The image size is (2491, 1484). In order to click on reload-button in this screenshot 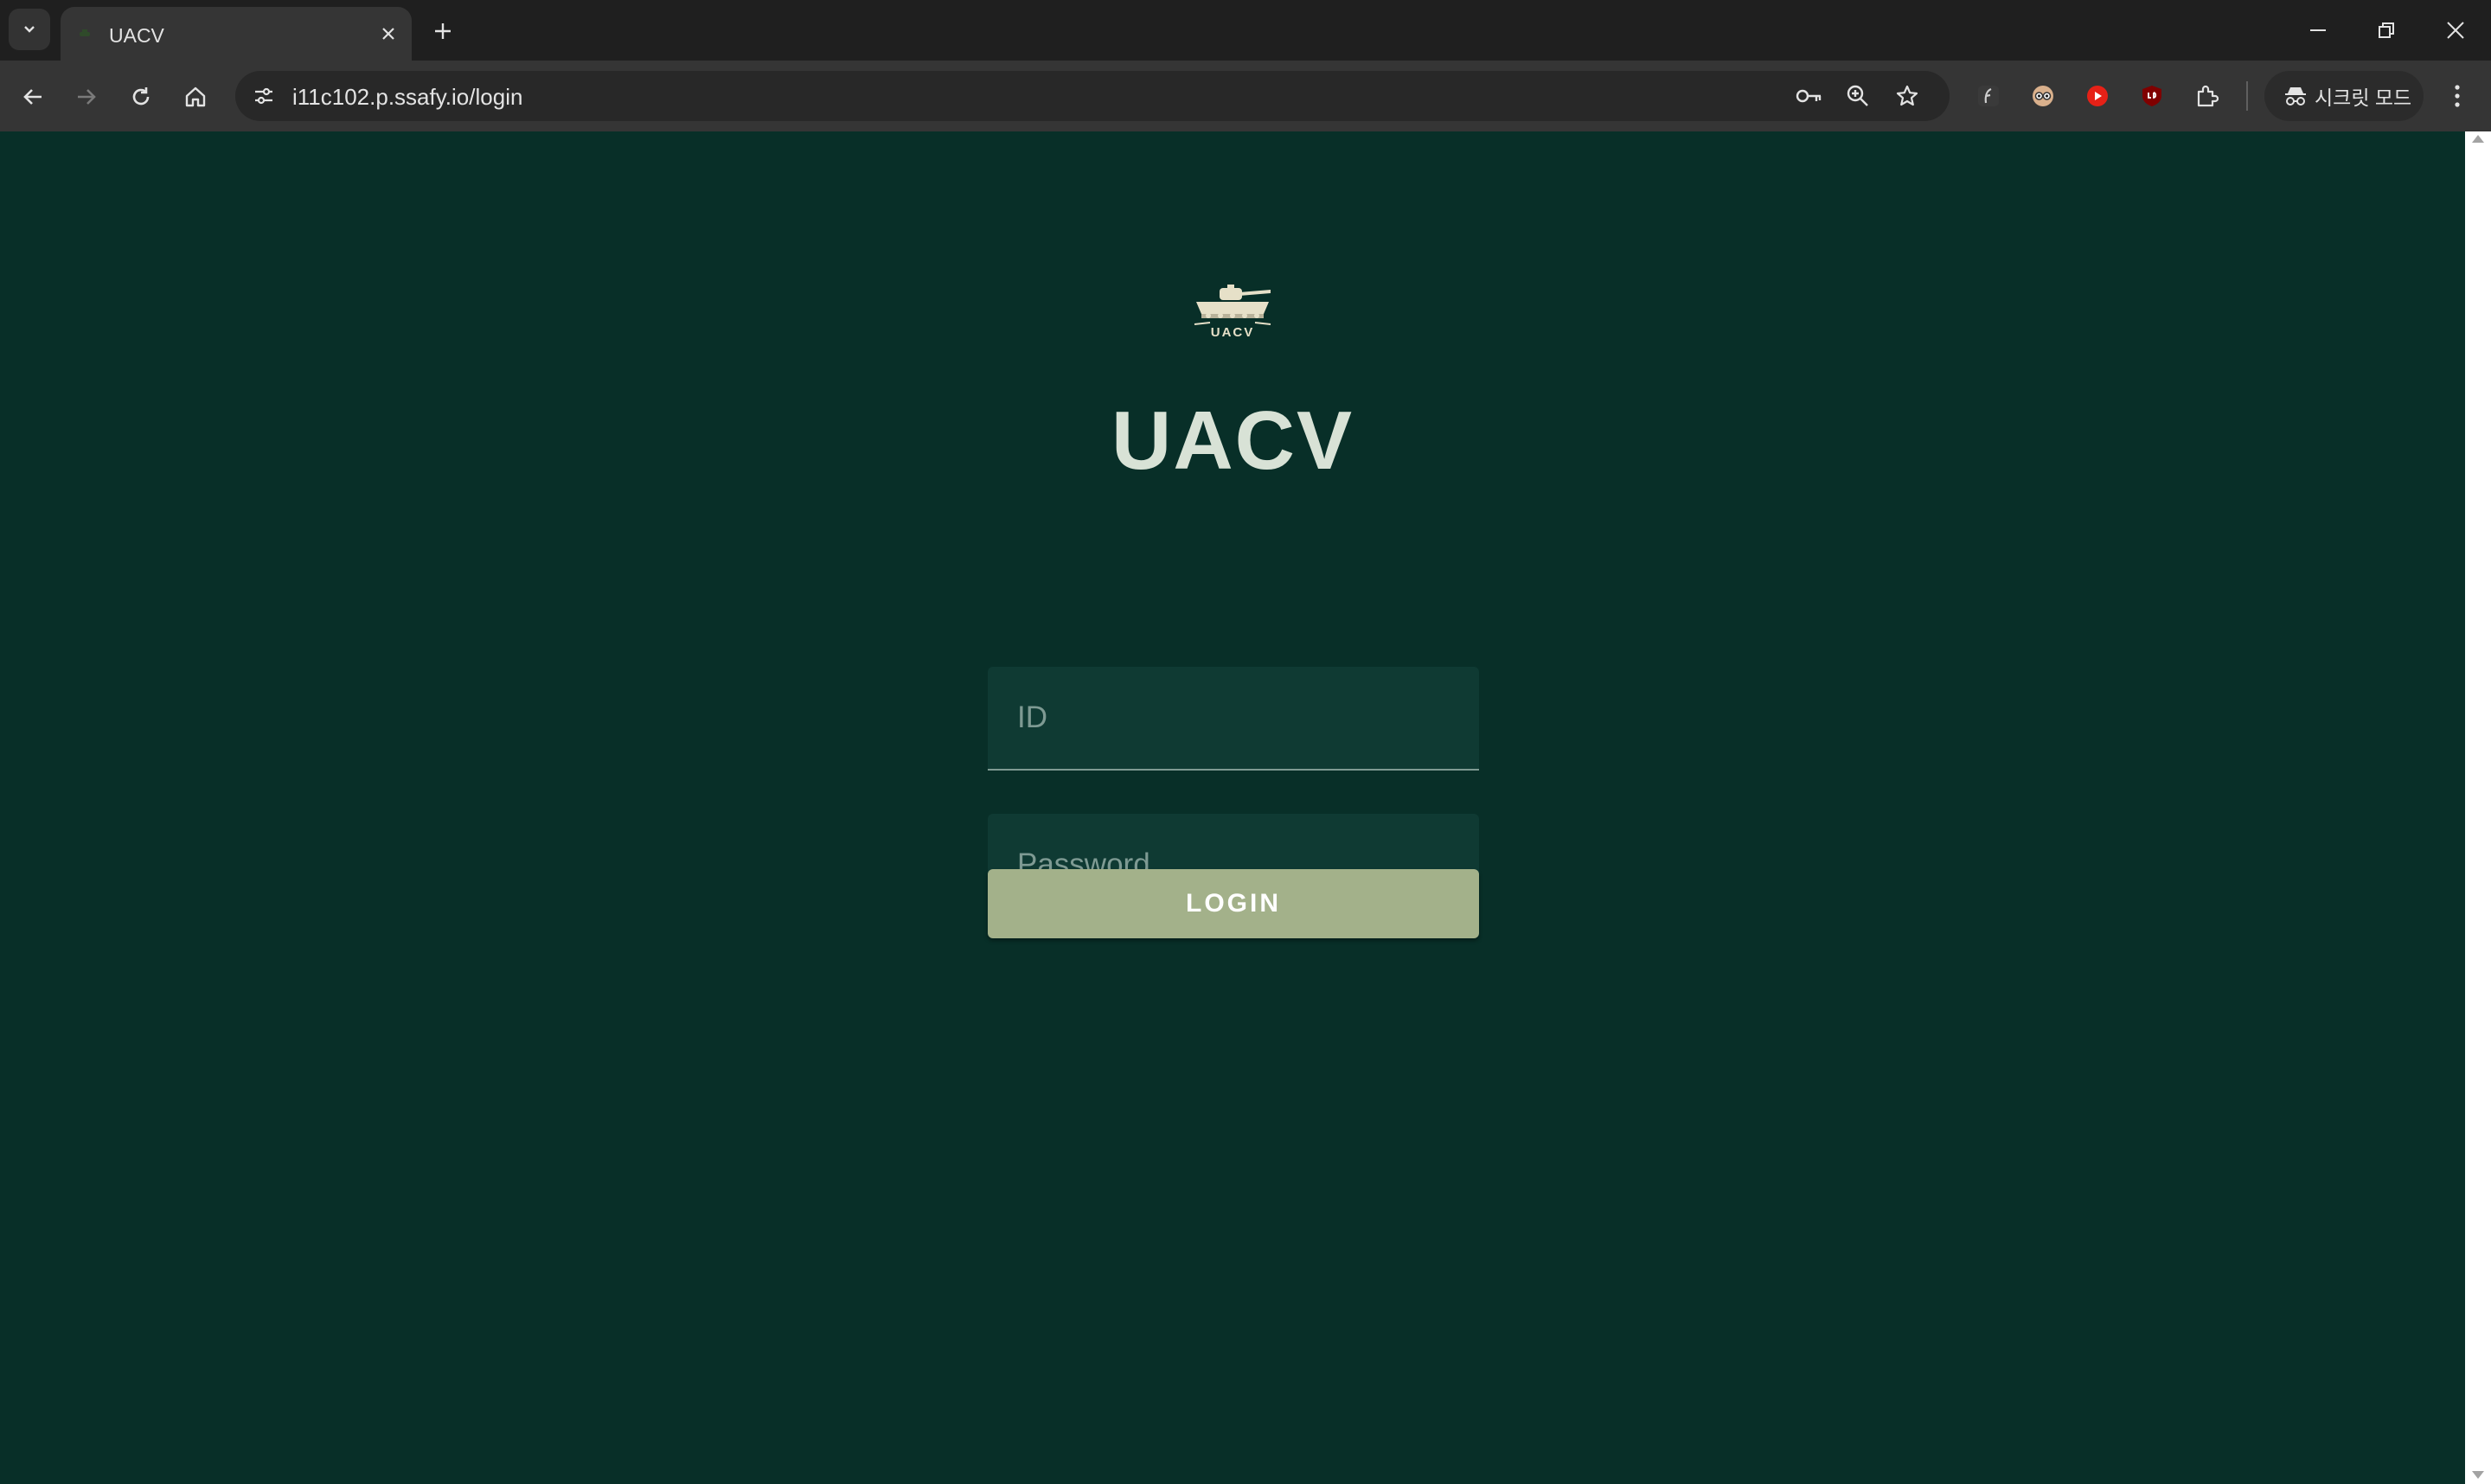, I will do `click(141, 97)`.